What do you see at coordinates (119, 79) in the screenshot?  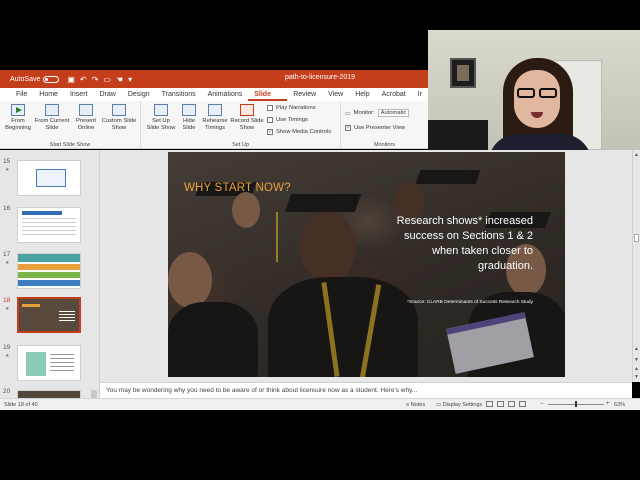 I see `touch-icon: ☚` at bounding box center [119, 79].